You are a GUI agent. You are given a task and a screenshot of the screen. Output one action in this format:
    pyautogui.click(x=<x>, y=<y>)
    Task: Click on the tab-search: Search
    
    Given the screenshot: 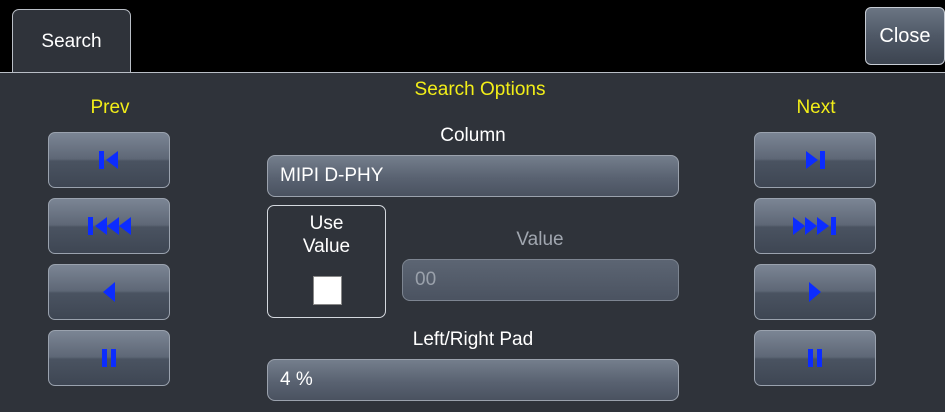 What is the action you would take?
    pyautogui.click(x=71, y=41)
    